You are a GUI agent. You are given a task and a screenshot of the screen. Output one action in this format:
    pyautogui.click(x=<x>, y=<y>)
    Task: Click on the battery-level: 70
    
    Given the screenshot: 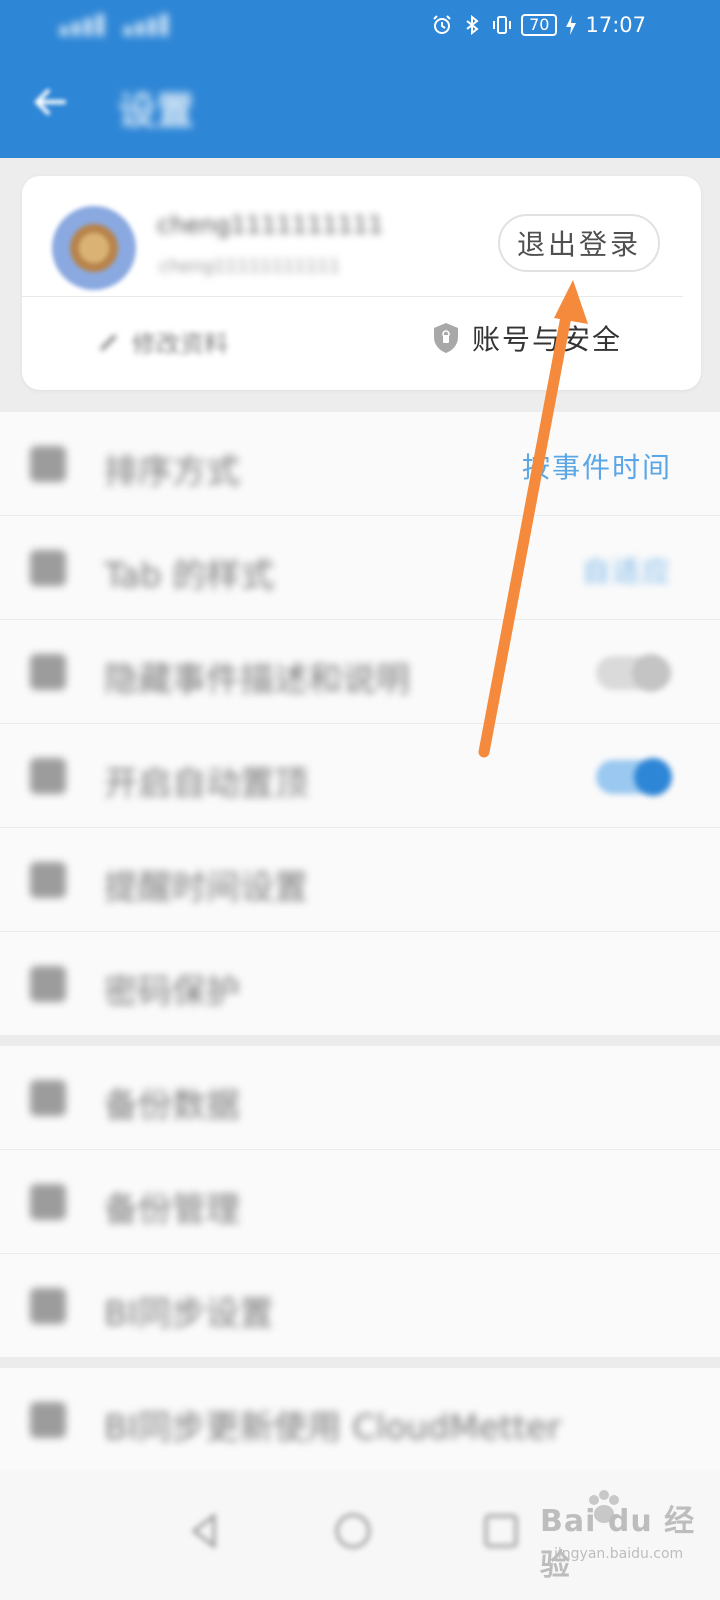 What is the action you would take?
    pyautogui.click(x=539, y=25)
    